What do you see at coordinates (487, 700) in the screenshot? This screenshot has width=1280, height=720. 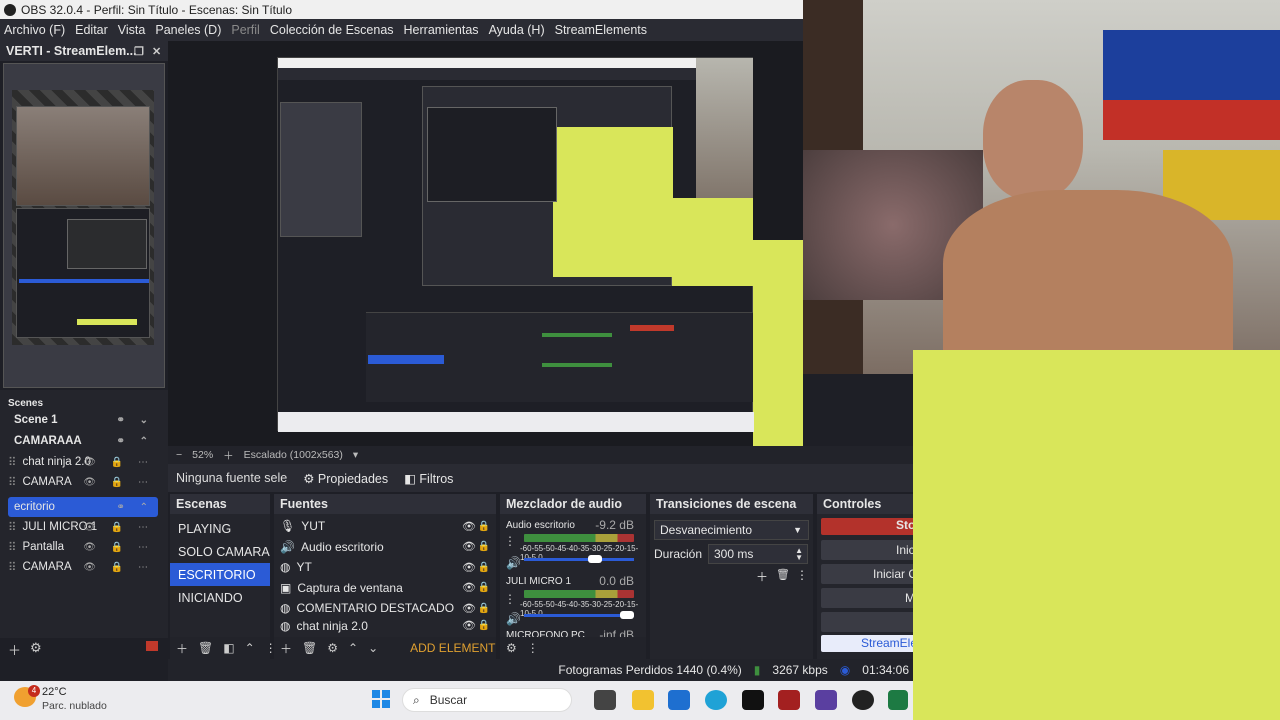 I see `taskbar-search: ⌕ Buscar` at bounding box center [487, 700].